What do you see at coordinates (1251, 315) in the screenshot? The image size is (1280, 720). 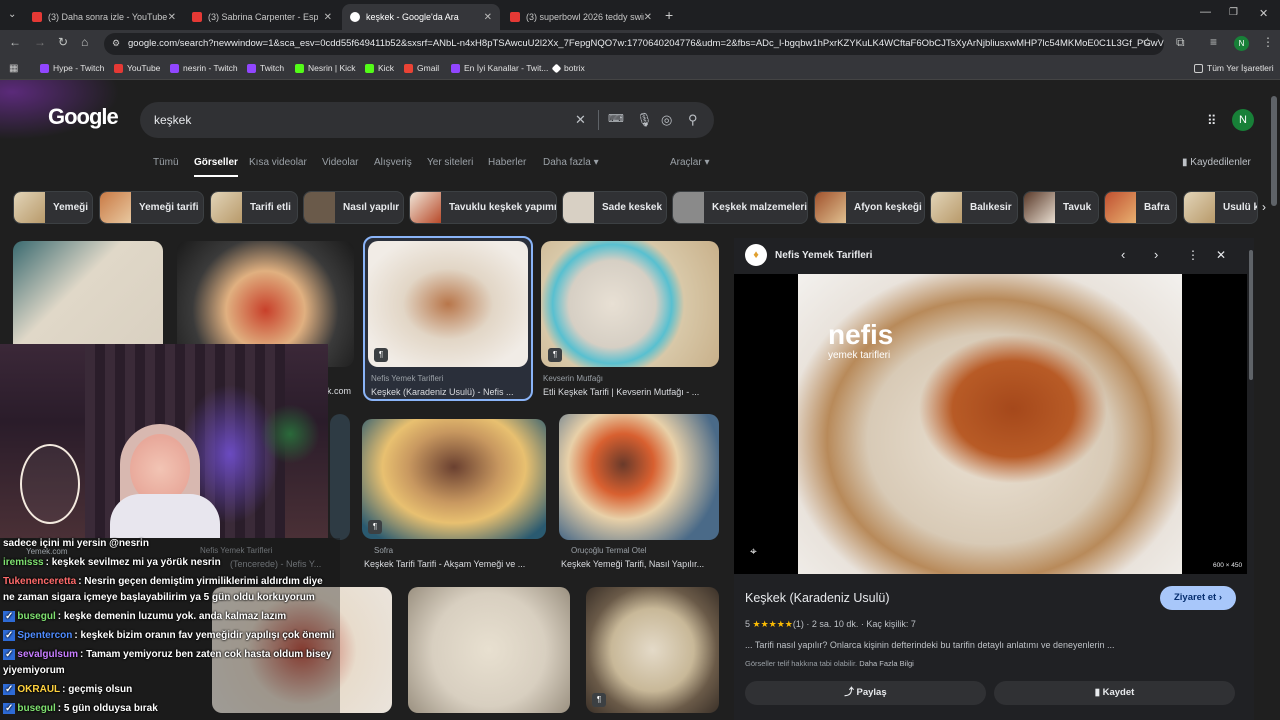 I see `panel-scrollbar` at bounding box center [1251, 315].